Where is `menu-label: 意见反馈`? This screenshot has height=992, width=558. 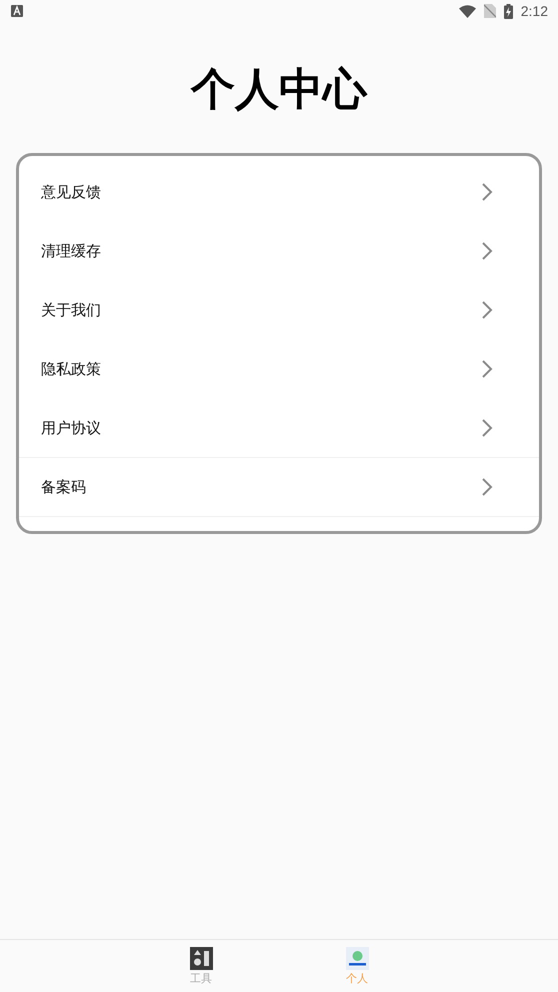
menu-label: 意见反馈 is located at coordinates (71, 192).